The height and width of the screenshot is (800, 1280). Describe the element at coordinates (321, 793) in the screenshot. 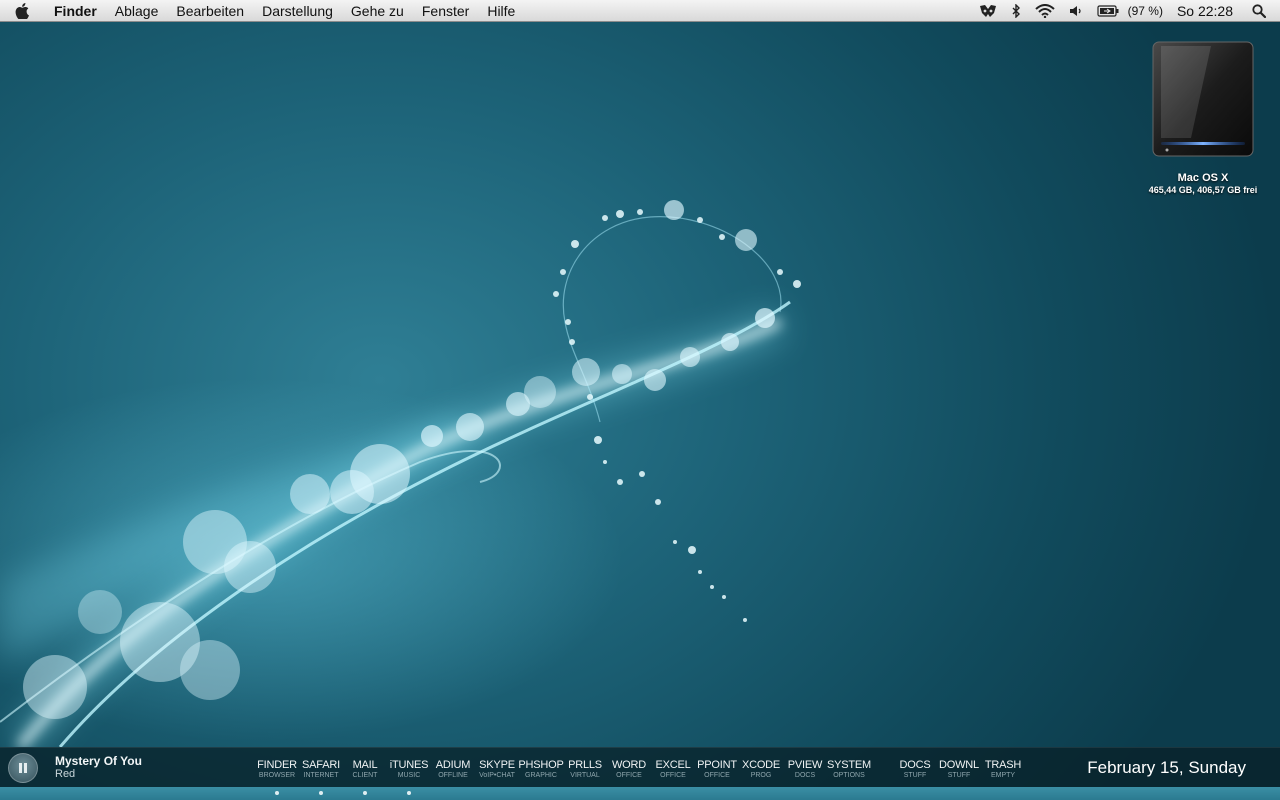

I see `running-dot-safari` at that location.